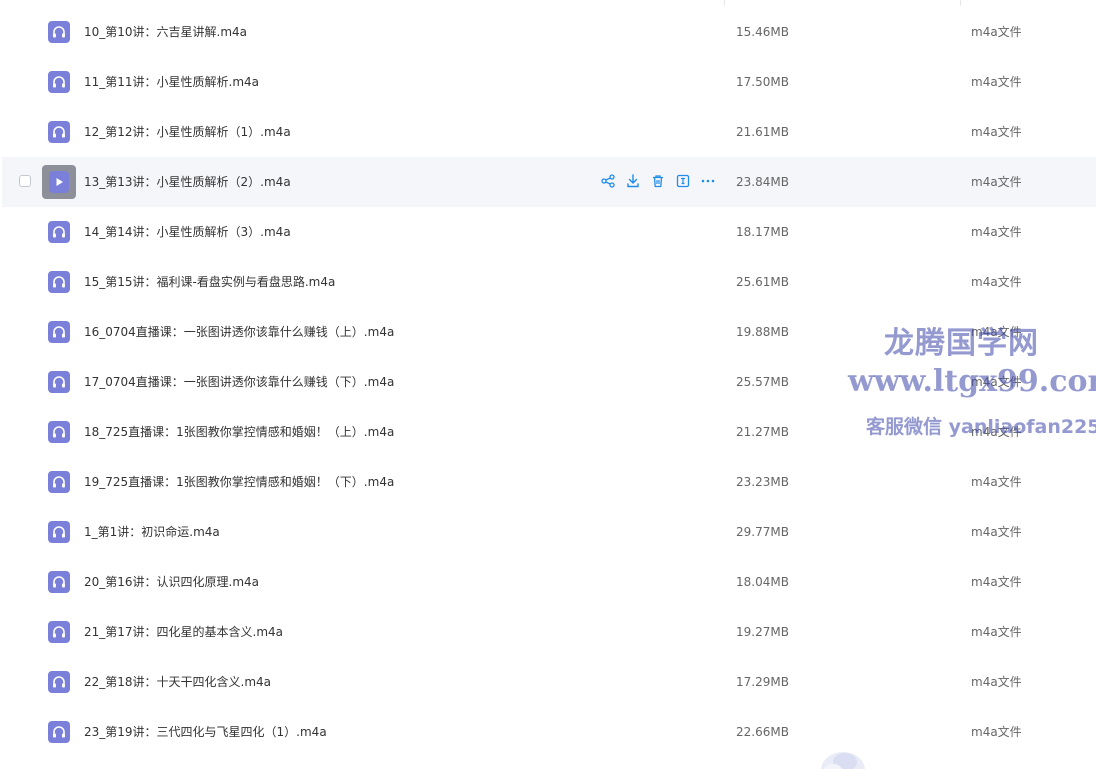 This screenshot has height=769, width=1096. What do you see at coordinates (762, 82) in the screenshot?
I see `file-size: 17.50MB` at bounding box center [762, 82].